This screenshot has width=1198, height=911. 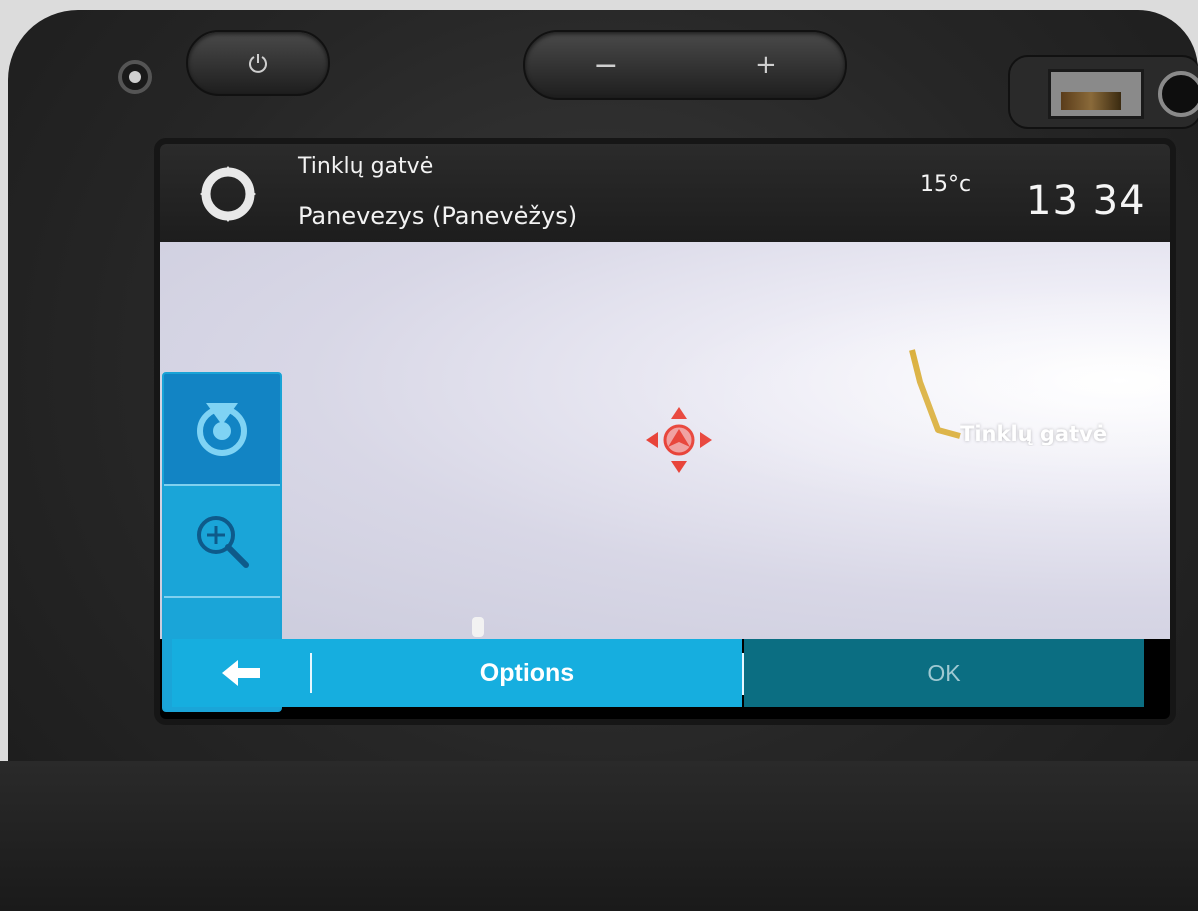 I want to click on map-cursor-icon, so click(x=679, y=440).